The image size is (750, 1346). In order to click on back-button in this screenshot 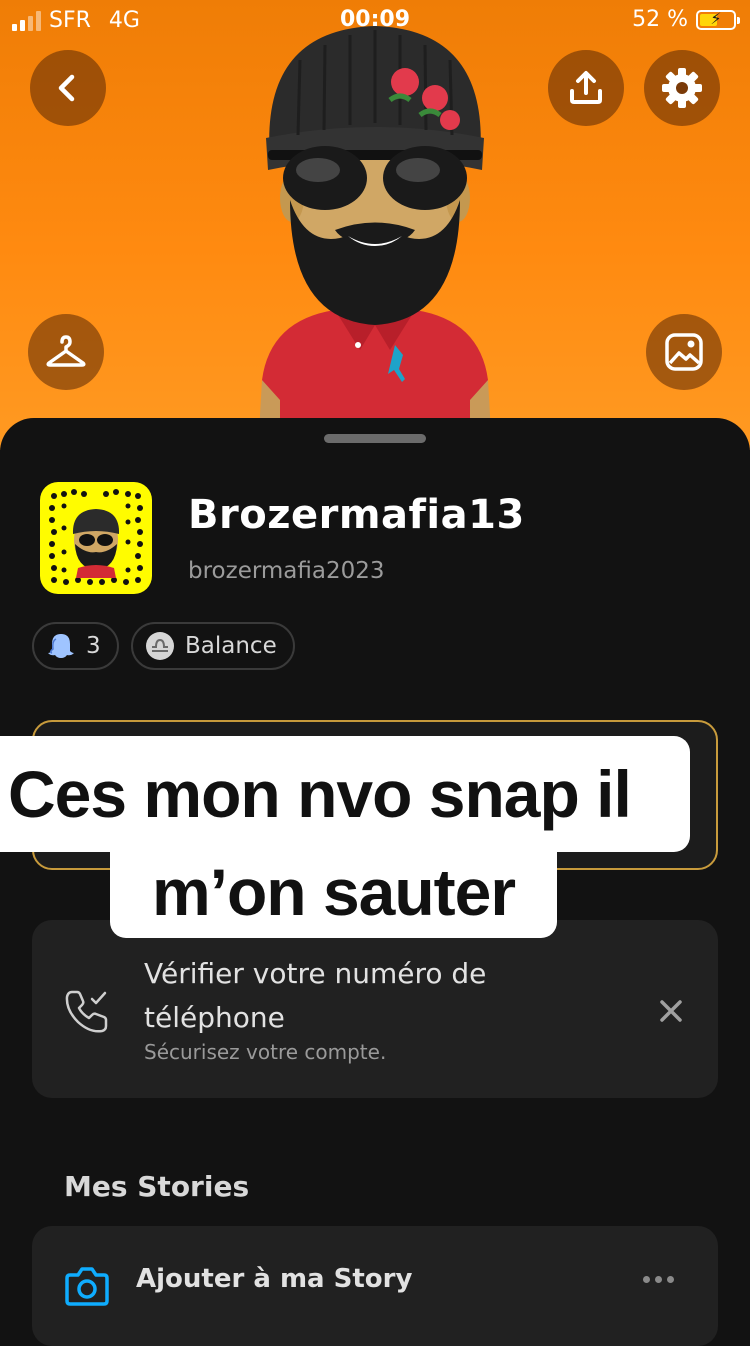, I will do `click(68, 88)`.